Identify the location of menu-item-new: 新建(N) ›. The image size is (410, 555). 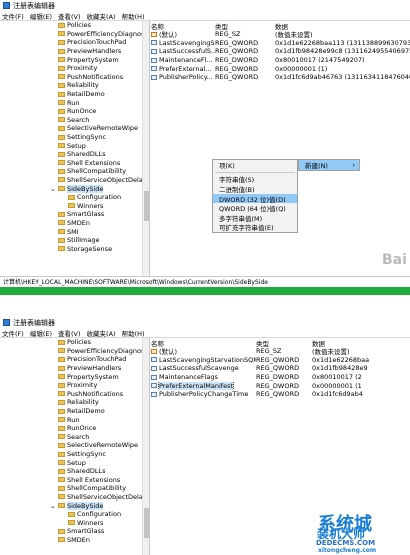
(329, 165).